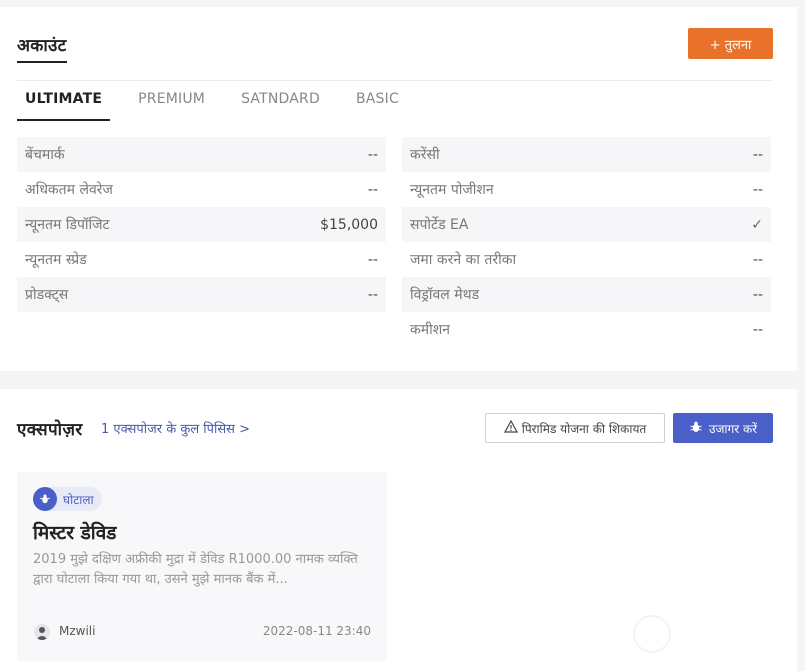 The image size is (805, 671). What do you see at coordinates (586, 224) in the screenshot?
I see `spec-row: सपोर्टेड EA ✓` at bounding box center [586, 224].